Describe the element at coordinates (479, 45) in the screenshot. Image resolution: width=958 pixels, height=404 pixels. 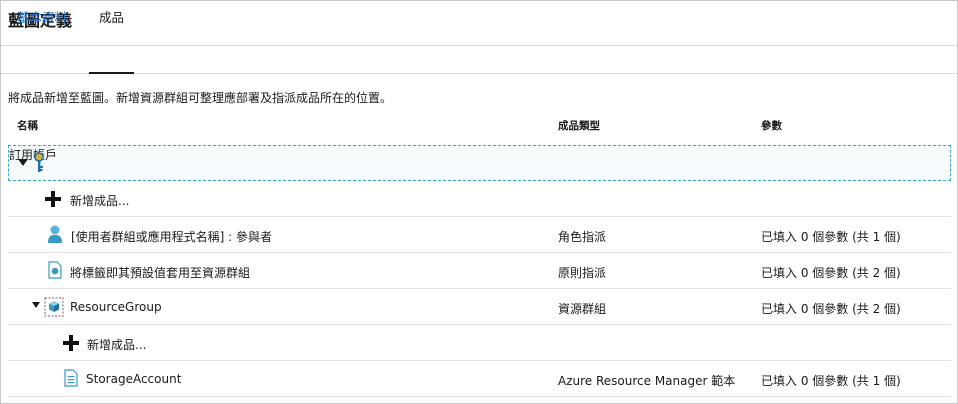
I see `title-divider` at that location.